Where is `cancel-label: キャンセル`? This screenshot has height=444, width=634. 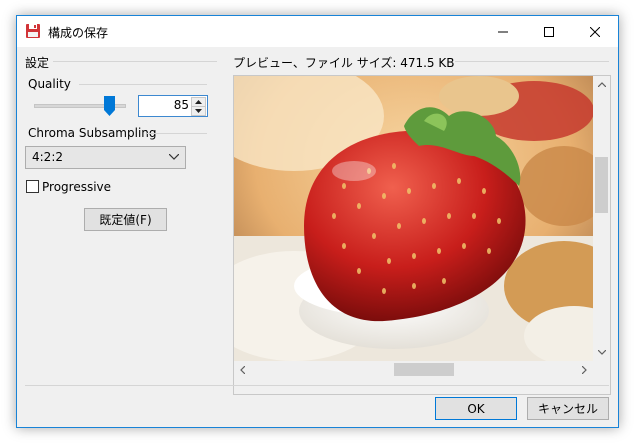 cancel-label: キャンセル is located at coordinates (567, 409).